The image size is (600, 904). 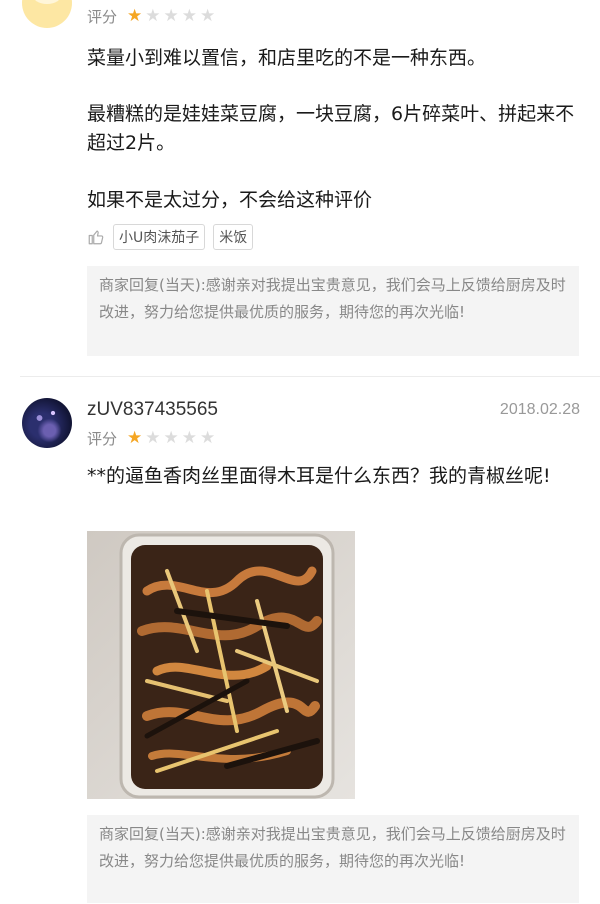 I want to click on review-photo, so click(x=221, y=665).